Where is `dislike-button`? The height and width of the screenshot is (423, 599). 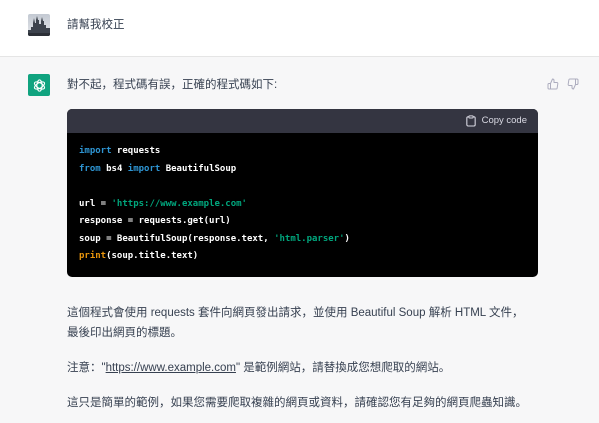
dislike-button is located at coordinates (573, 84).